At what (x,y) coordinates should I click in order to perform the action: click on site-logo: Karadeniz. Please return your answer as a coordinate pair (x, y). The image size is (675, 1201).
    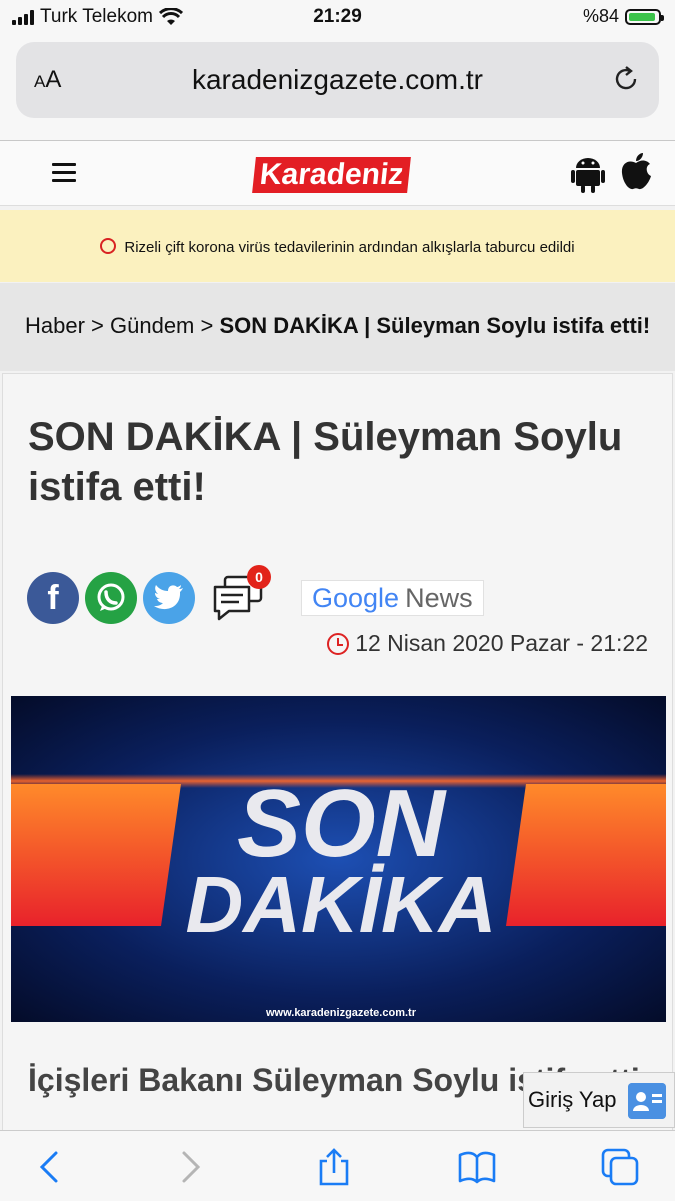
    Looking at the image, I should click on (332, 175).